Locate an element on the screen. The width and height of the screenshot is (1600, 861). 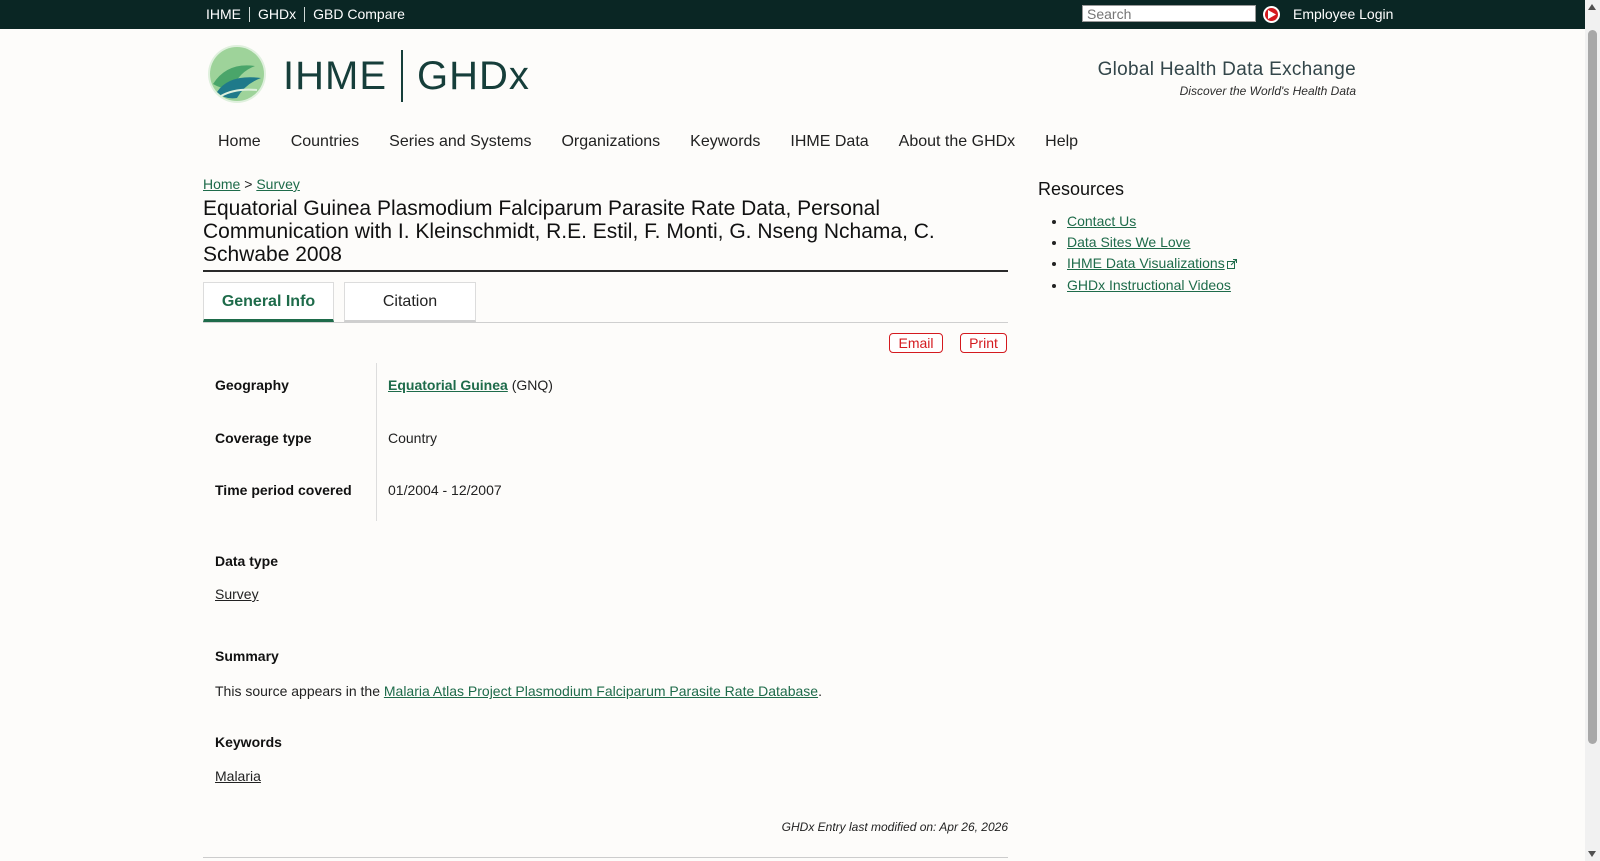
breadcrumb-survey: Survey is located at coordinates (278, 184).